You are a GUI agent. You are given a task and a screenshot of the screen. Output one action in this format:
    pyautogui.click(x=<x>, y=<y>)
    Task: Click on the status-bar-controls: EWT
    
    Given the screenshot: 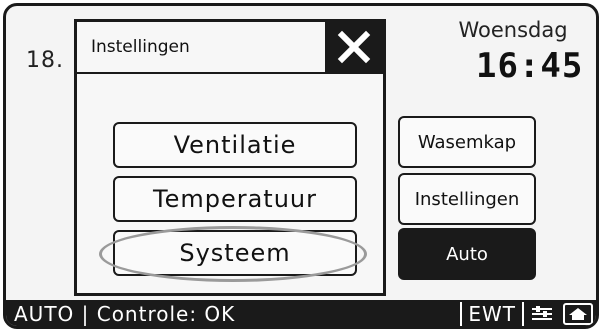 What is the action you would take?
    pyautogui.click(x=528, y=313)
    